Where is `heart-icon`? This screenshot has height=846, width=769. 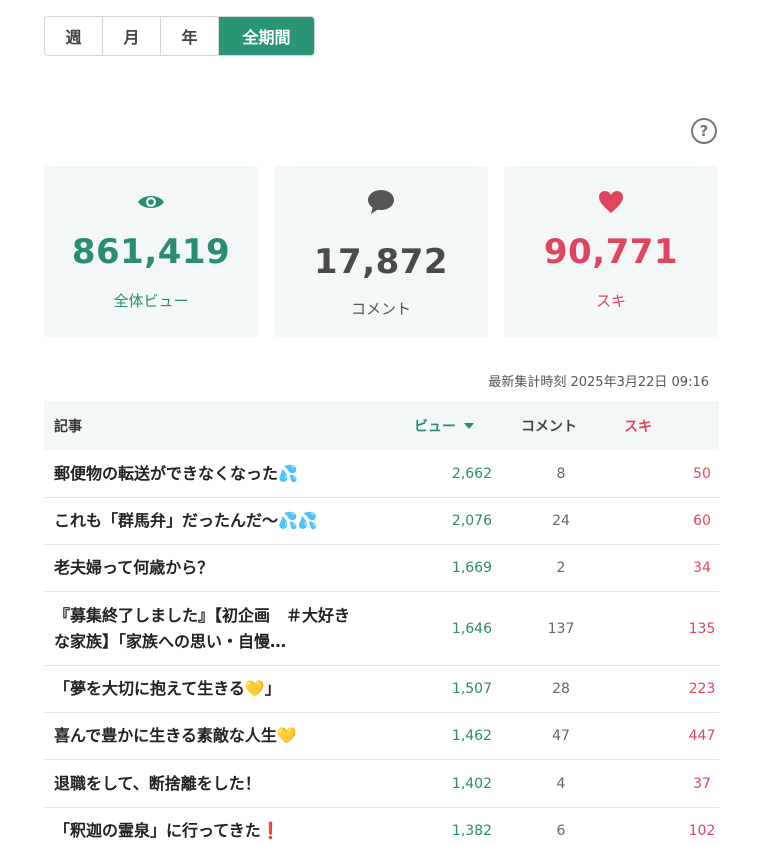 heart-icon is located at coordinates (611, 202).